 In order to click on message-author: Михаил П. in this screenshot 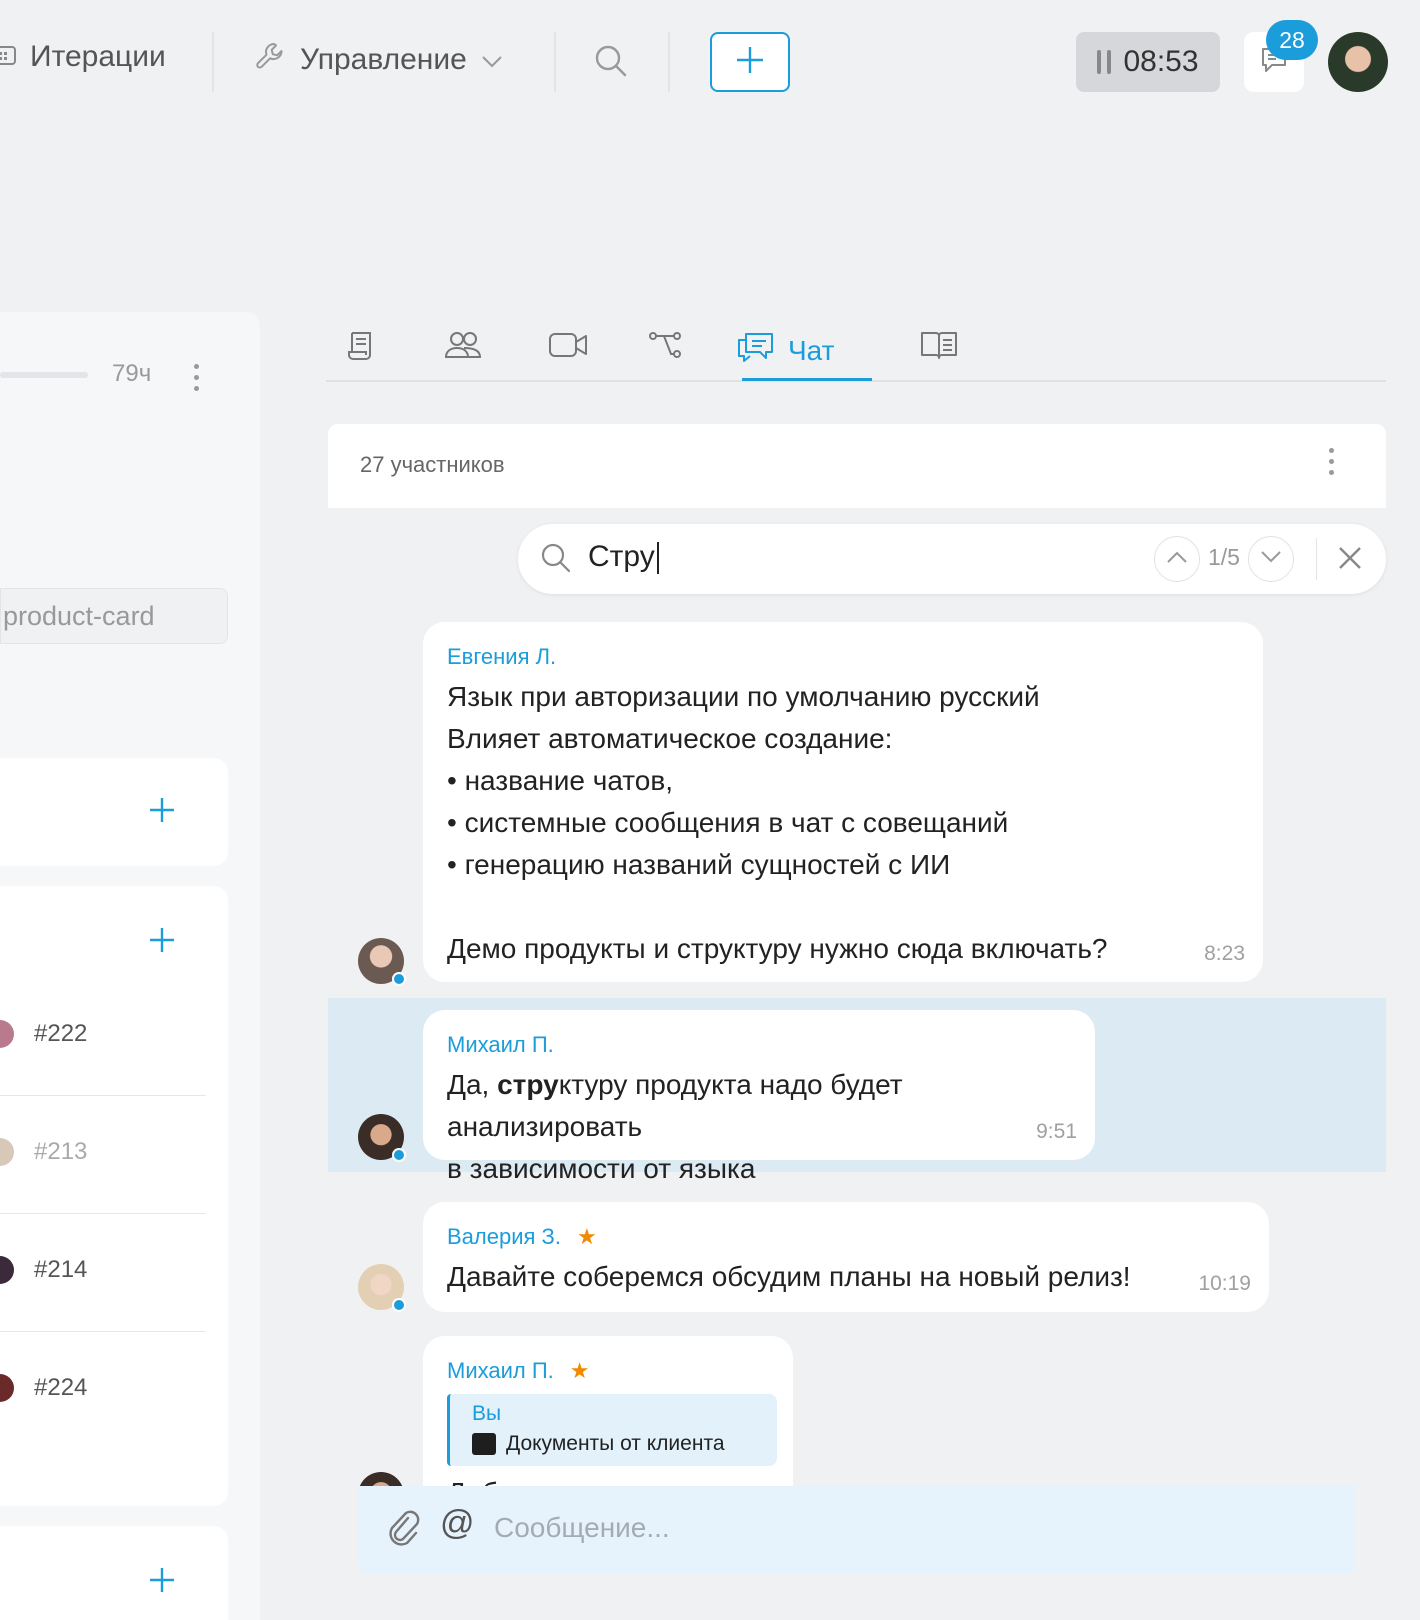, I will do `click(759, 1045)`.